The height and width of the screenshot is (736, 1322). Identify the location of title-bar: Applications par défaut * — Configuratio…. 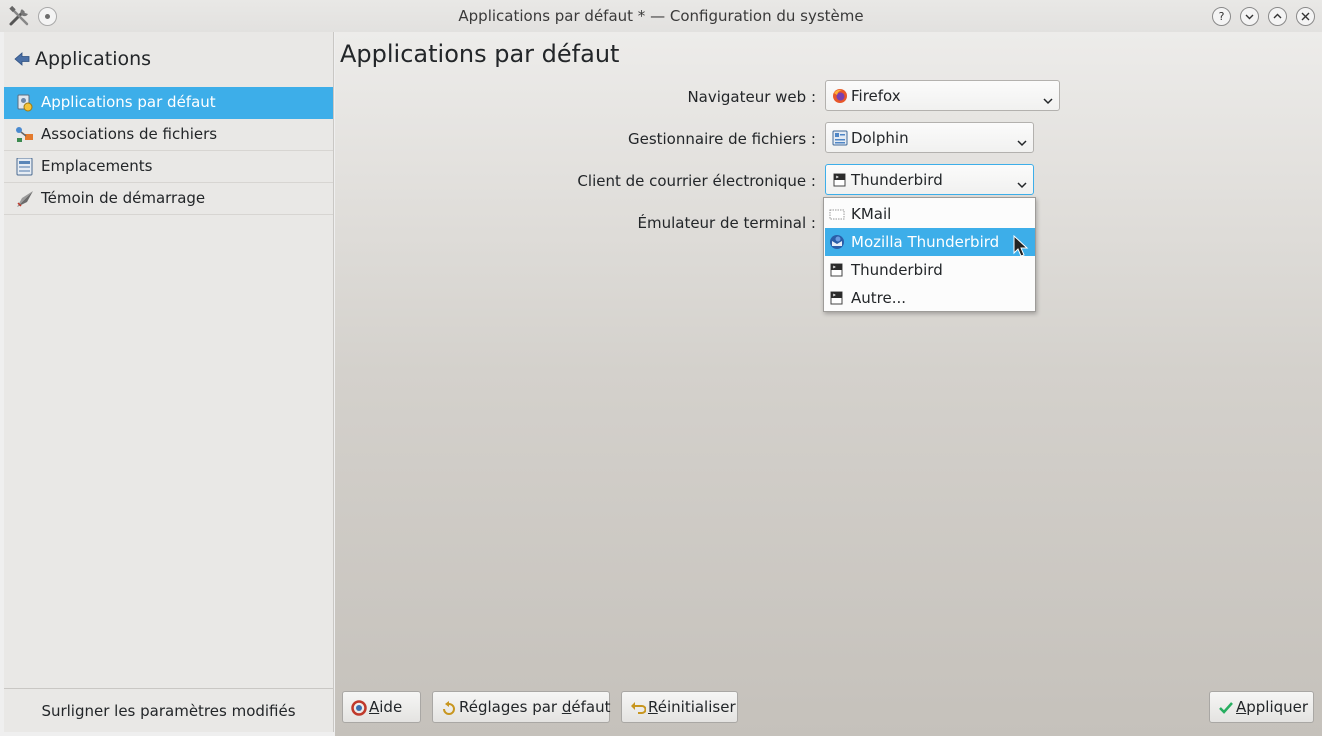
(661, 16).